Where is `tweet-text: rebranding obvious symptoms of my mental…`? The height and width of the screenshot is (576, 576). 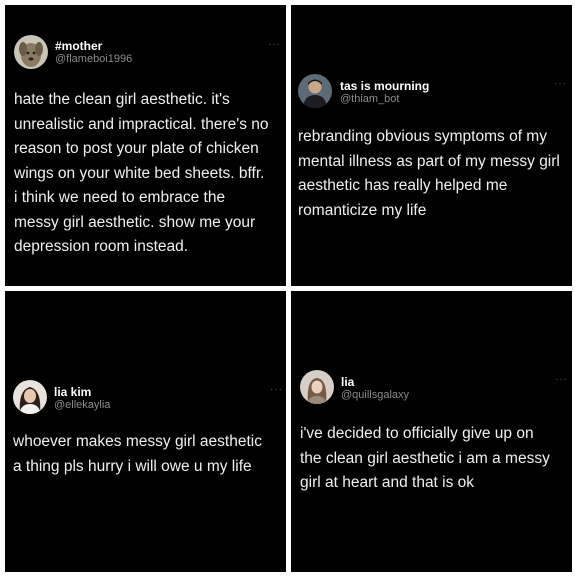
tweet-text: rebranding obvious symptoms of my mental… is located at coordinates (429, 174).